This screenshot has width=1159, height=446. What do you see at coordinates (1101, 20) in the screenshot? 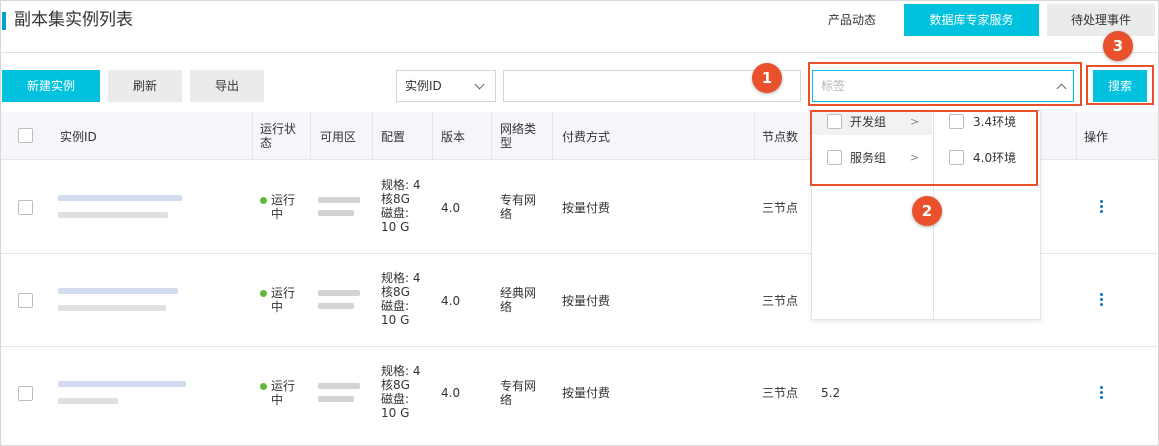
I see `pending-events-button: 待处理事件` at bounding box center [1101, 20].